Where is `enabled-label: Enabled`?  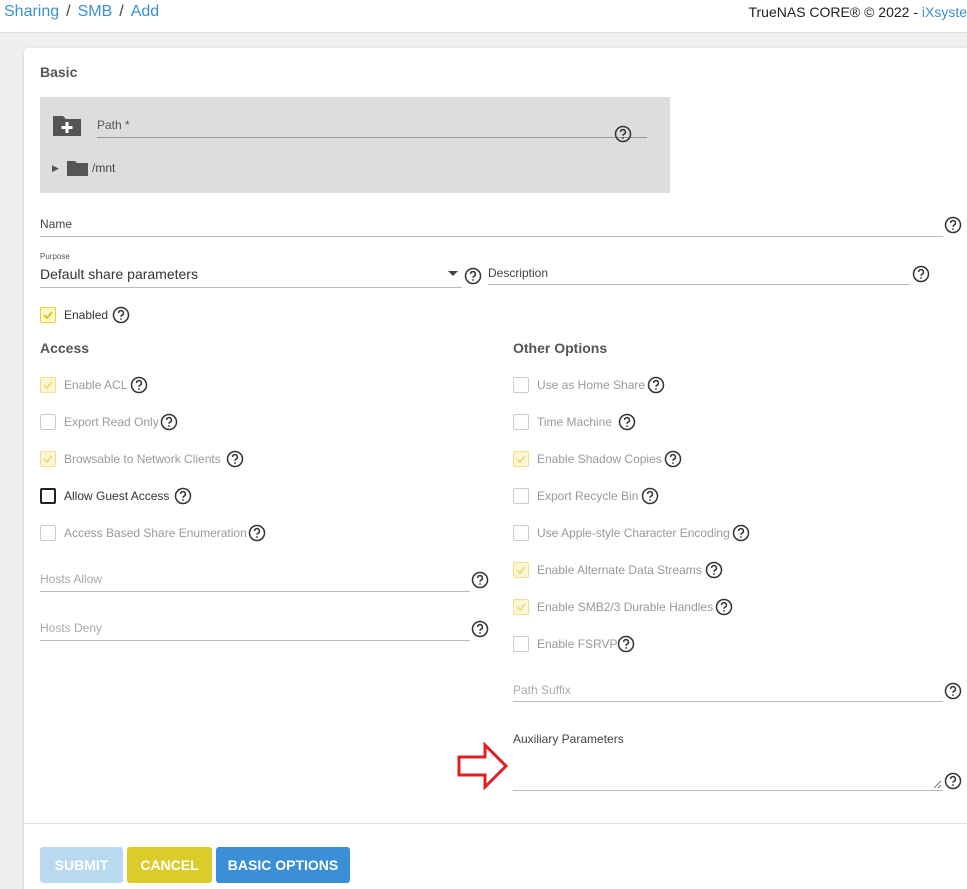
enabled-label: Enabled is located at coordinates (86, 315).